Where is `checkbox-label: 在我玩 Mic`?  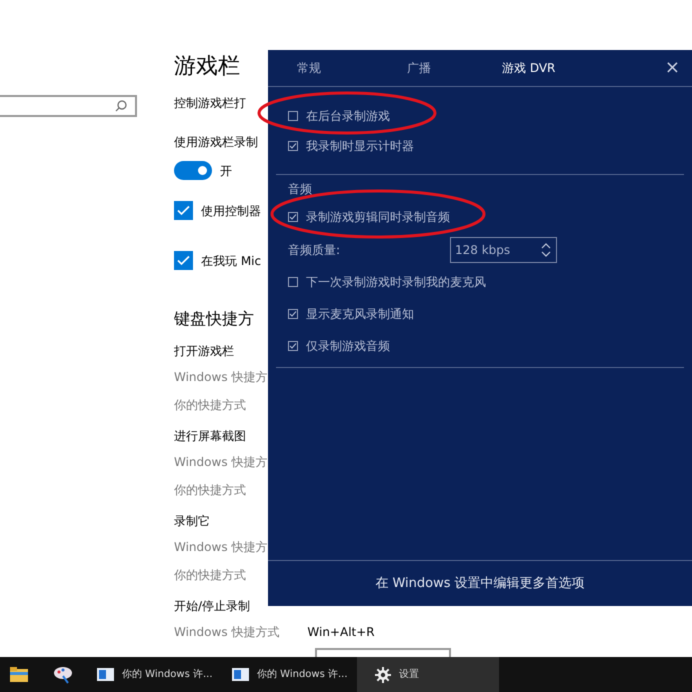
checkbox-label: 在我玩 Mic is located at coordinates (231, 261).